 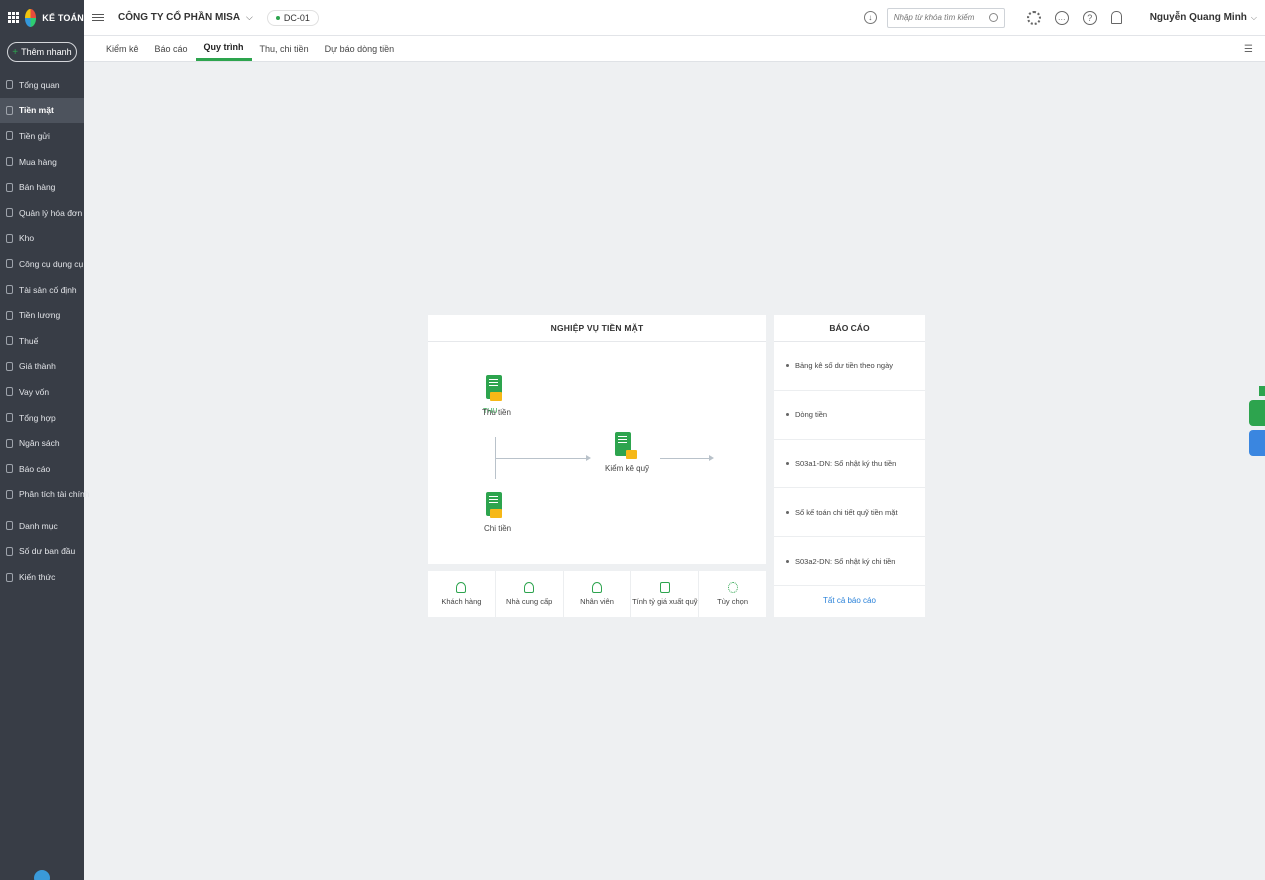 I want to click on audit-doc-icon, so click(x=626, y=445).